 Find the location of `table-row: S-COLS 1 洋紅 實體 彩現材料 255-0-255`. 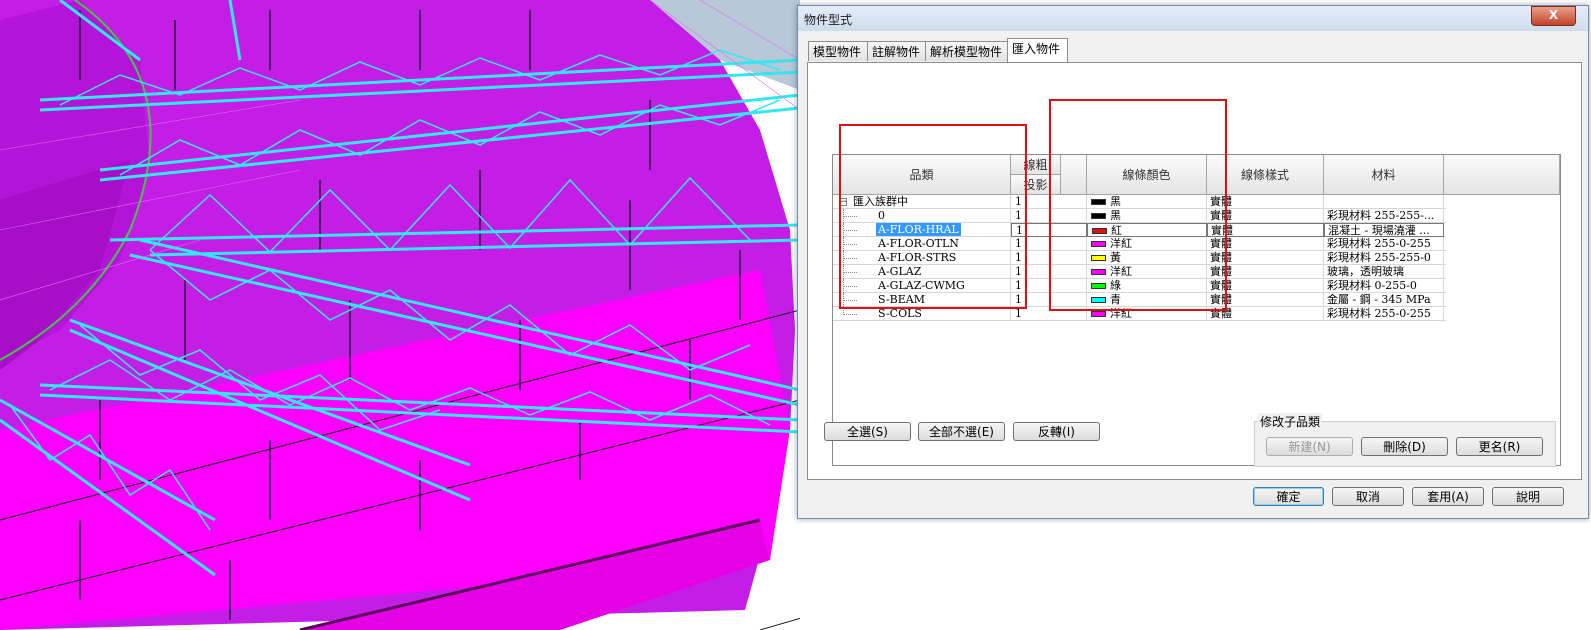

table-row: S-COLS 1 洋紅 實體 彩現材料 255-0-255 is located at coordinates (1139, 314).